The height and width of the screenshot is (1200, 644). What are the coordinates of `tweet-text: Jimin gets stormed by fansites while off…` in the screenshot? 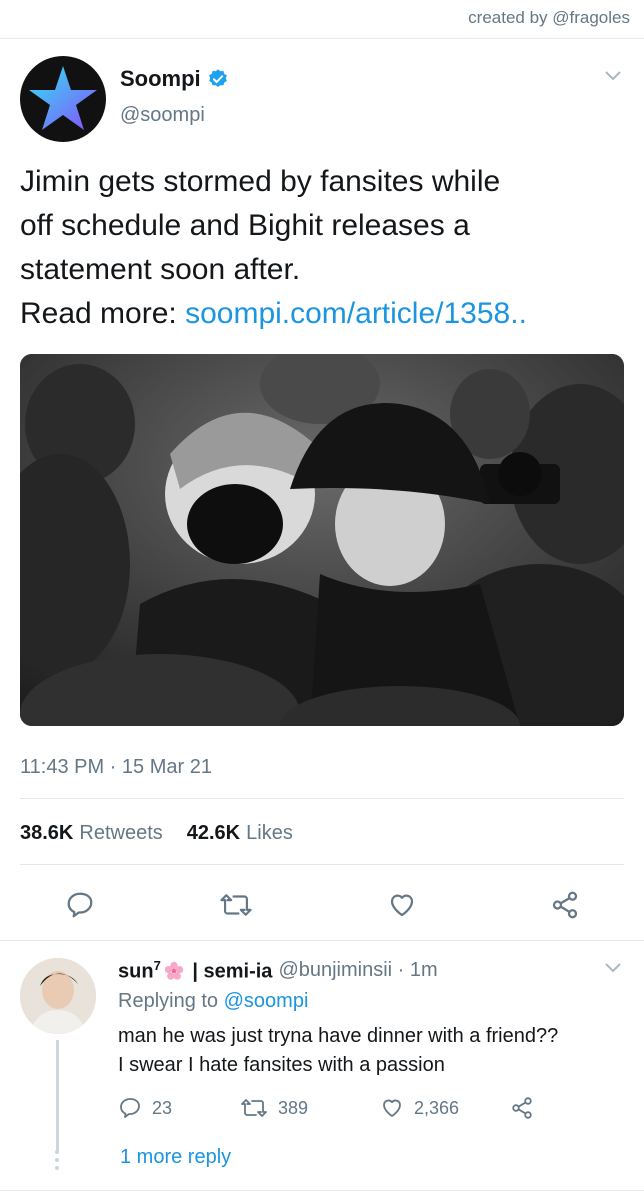 It's located at (320, 248).